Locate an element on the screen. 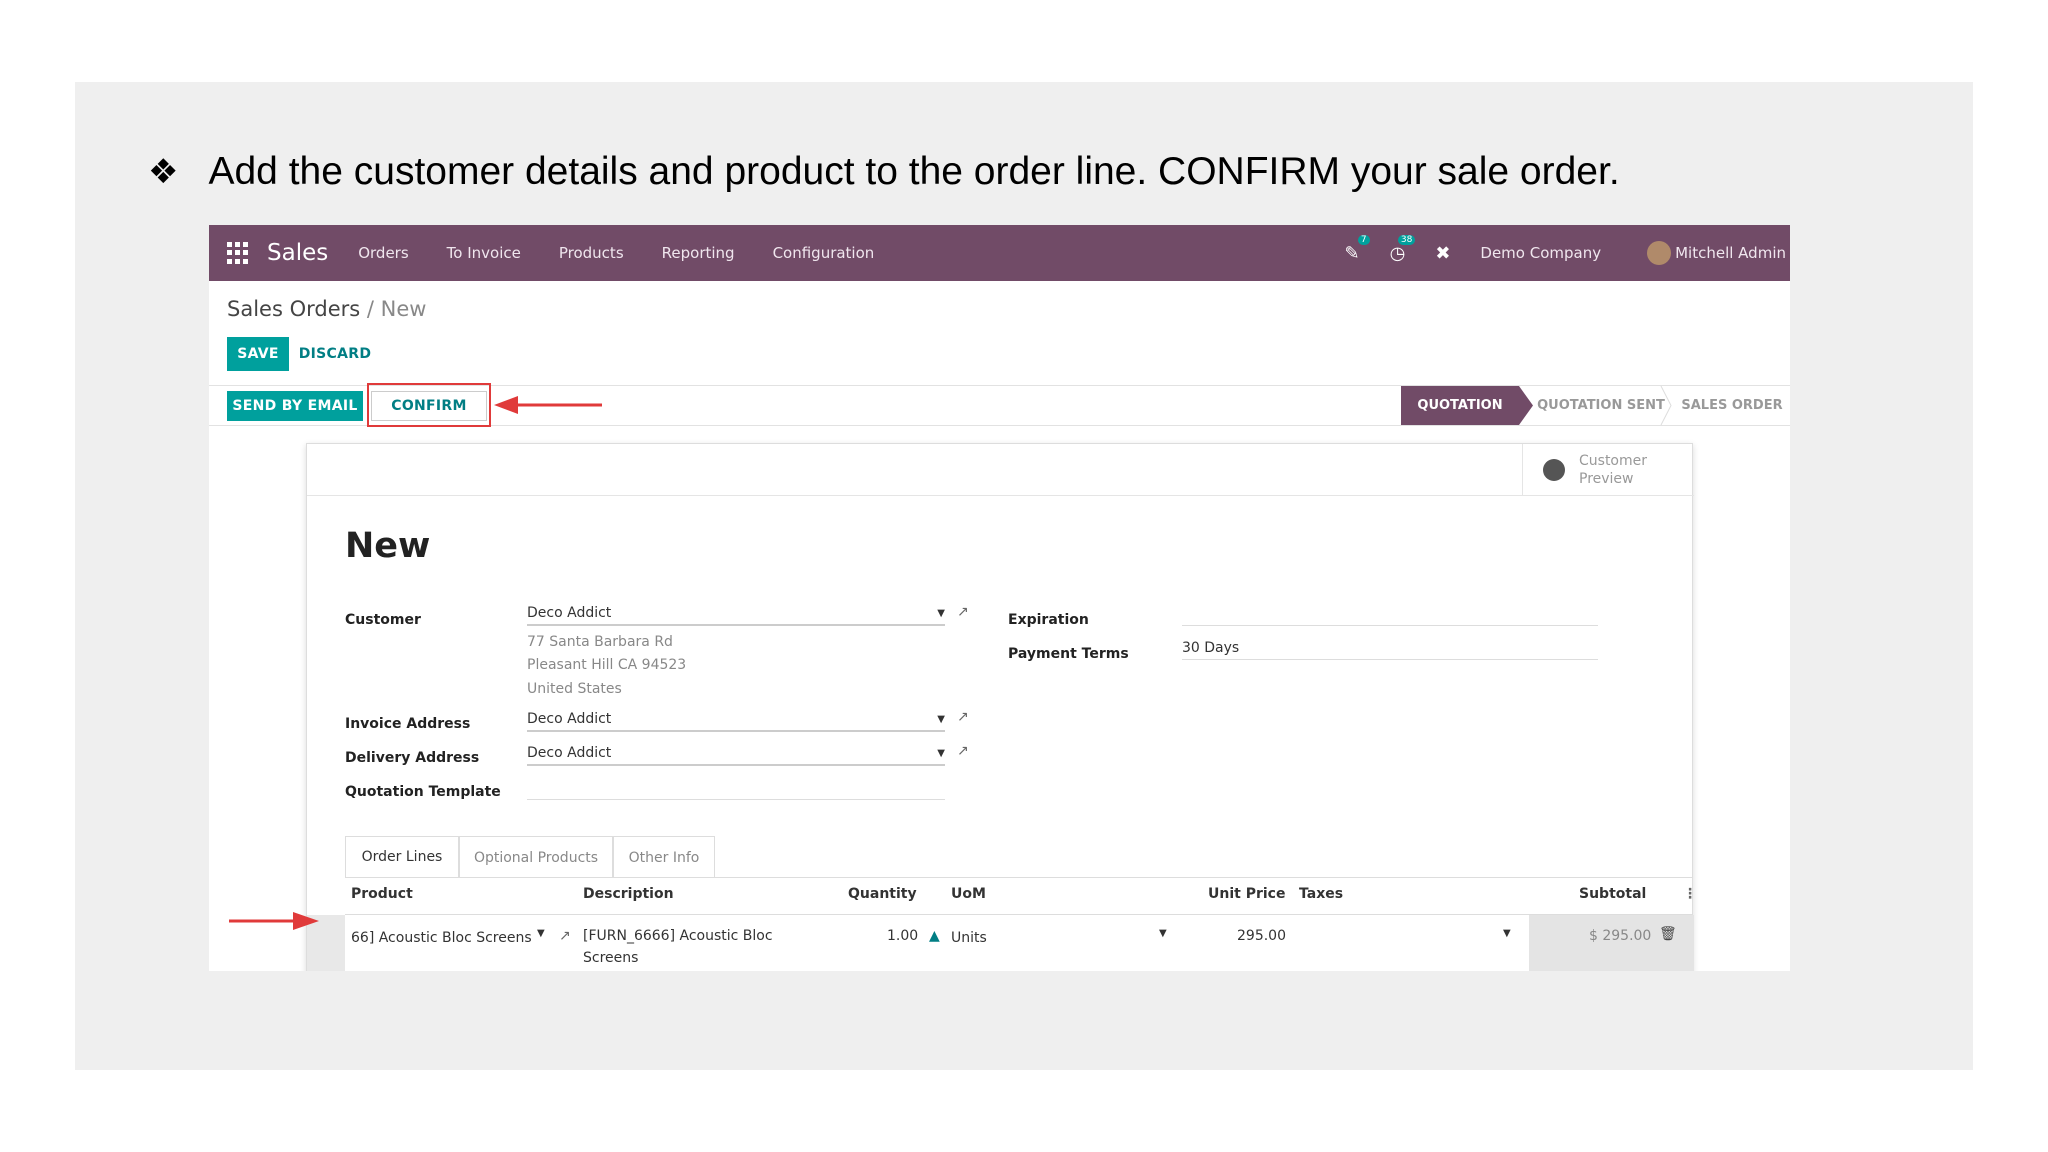 The image size is (2048, 1152). column-header-unit-price: Unit Price is located at coordinates (1246, 894).